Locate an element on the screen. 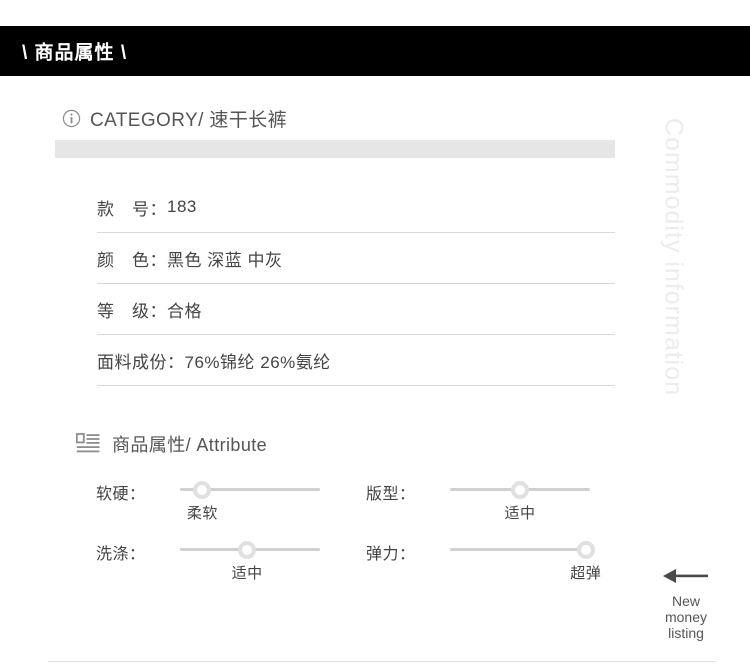 This screenshot has width=750, height=664. new-listing-line-2: money is located at coordinates (686, 617).